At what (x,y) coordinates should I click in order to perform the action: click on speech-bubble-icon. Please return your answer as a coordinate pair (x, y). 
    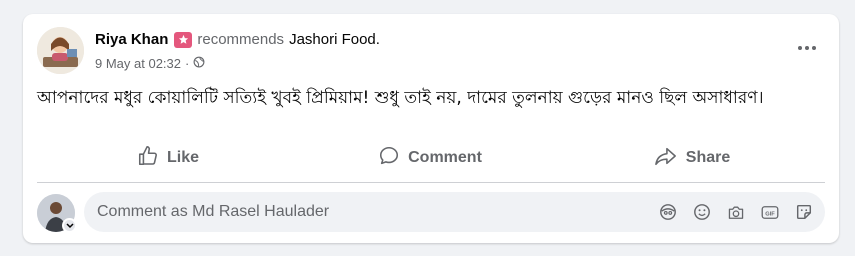
    Looking at the image, I should click on (389, 158).